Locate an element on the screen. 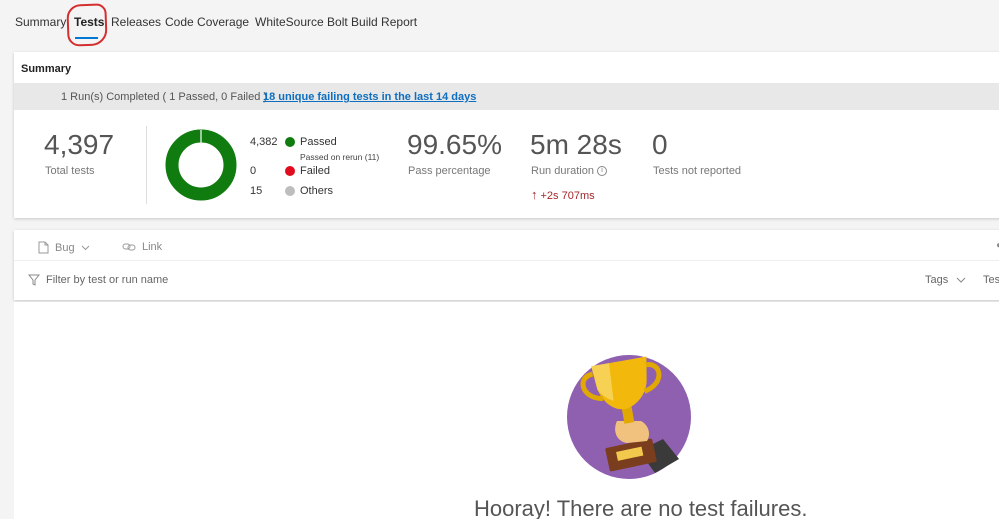  summary-title: Summary is located at coordinates (46, 69).